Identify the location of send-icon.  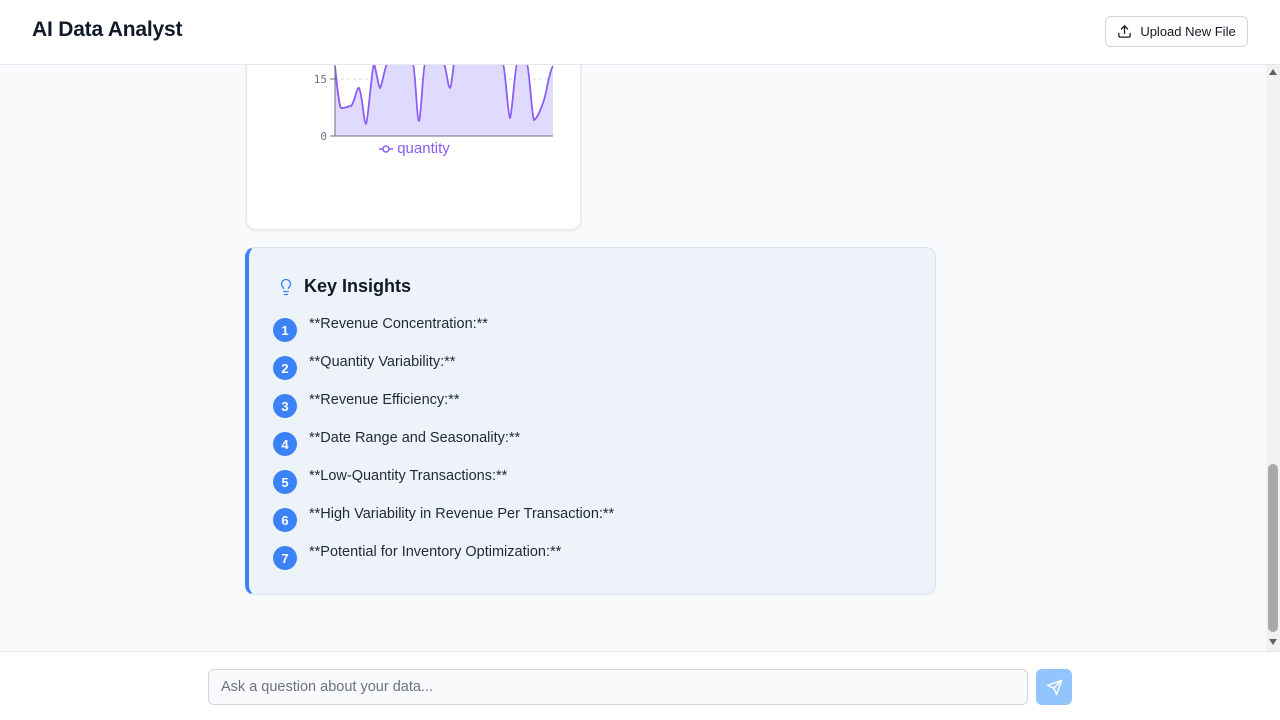
(1054, 687).